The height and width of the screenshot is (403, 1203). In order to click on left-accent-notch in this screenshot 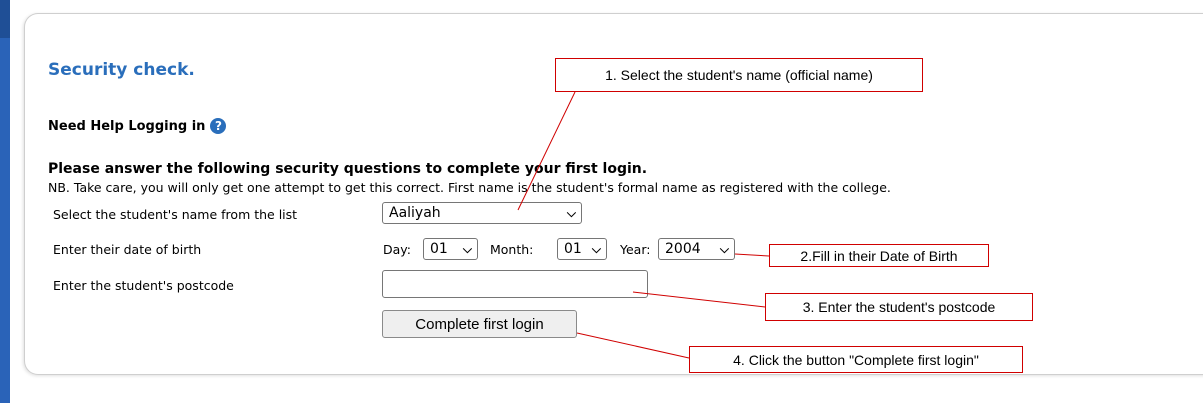, I will do `click(5, 19)`.